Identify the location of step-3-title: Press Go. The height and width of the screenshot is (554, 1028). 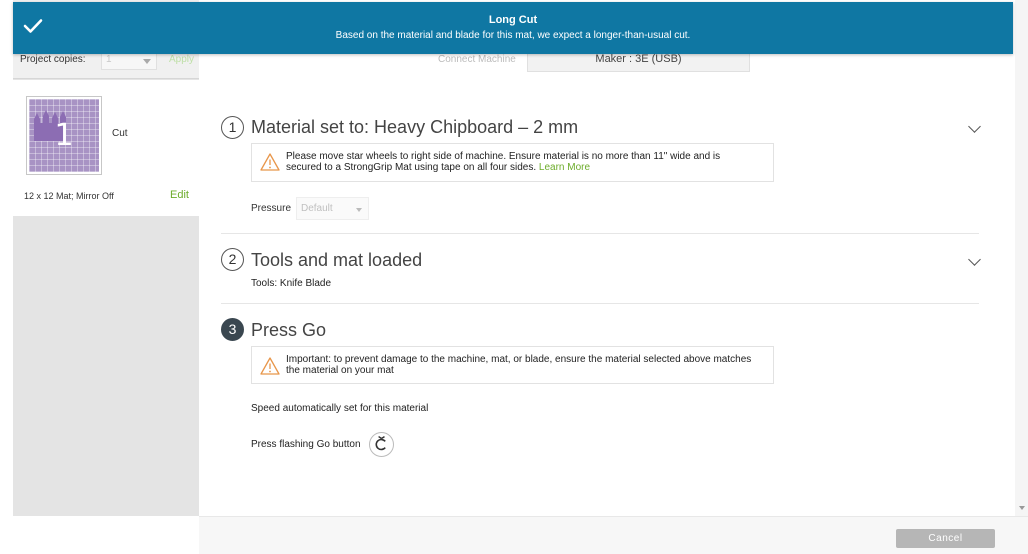
(289, 330).